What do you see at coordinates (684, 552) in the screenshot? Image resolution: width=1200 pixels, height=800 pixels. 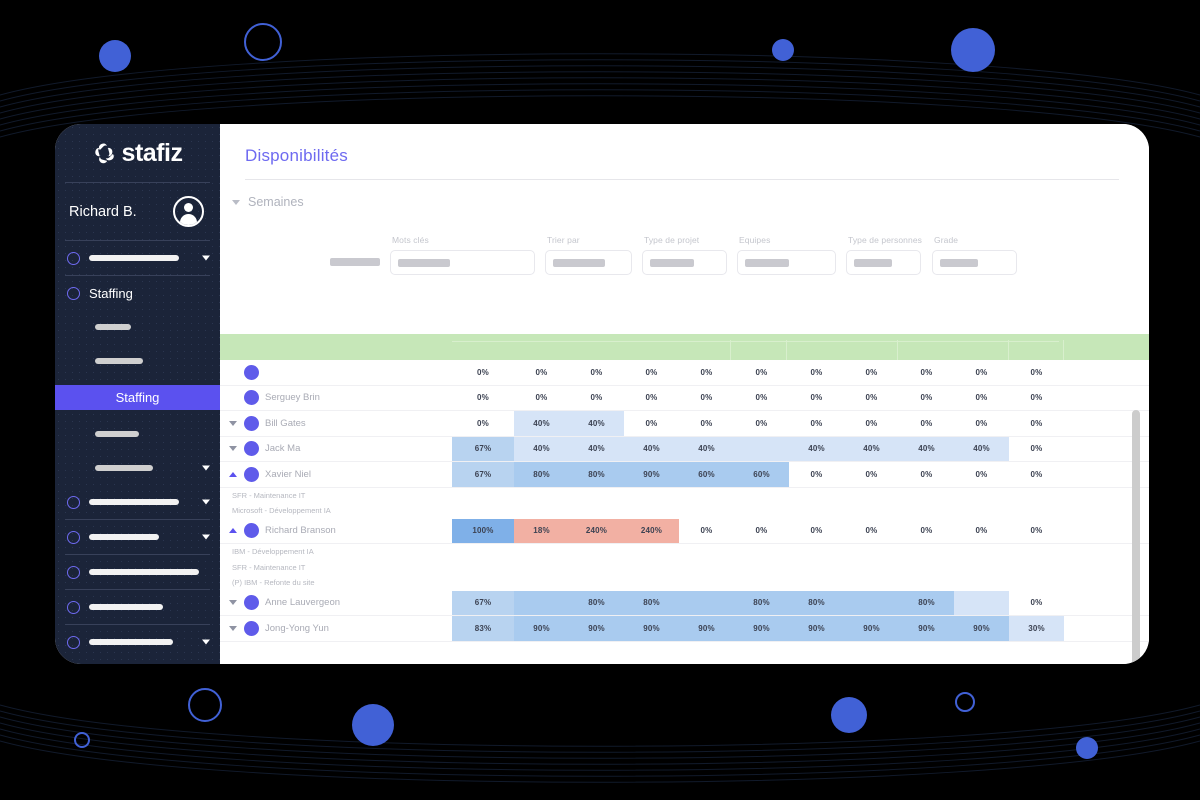 I see `table-subrow: IBM - Développement IA` at bounding box center [684, 552].